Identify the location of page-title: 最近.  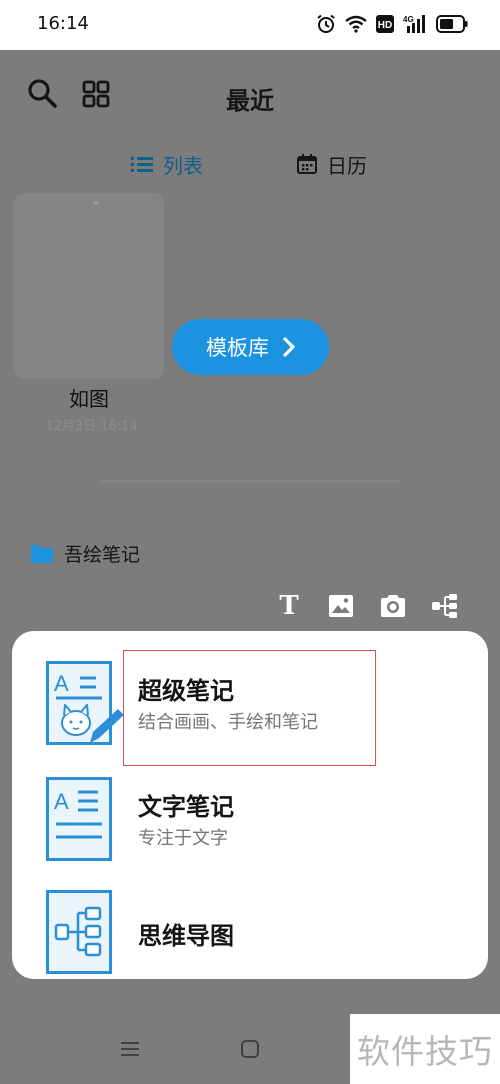
(250, 101).